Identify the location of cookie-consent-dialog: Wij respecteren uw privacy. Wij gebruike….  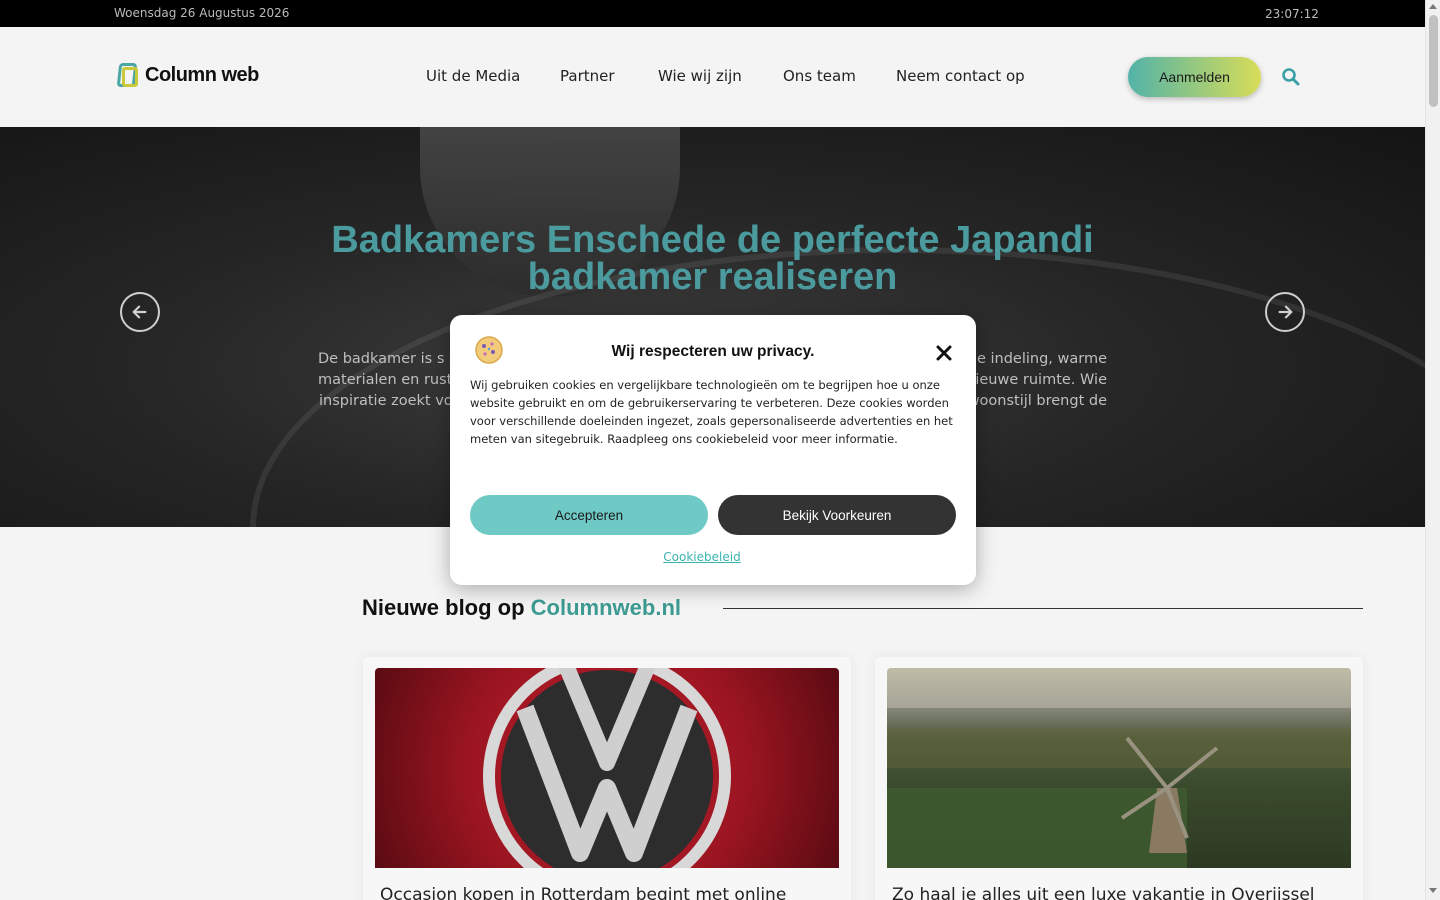
(713, 450).